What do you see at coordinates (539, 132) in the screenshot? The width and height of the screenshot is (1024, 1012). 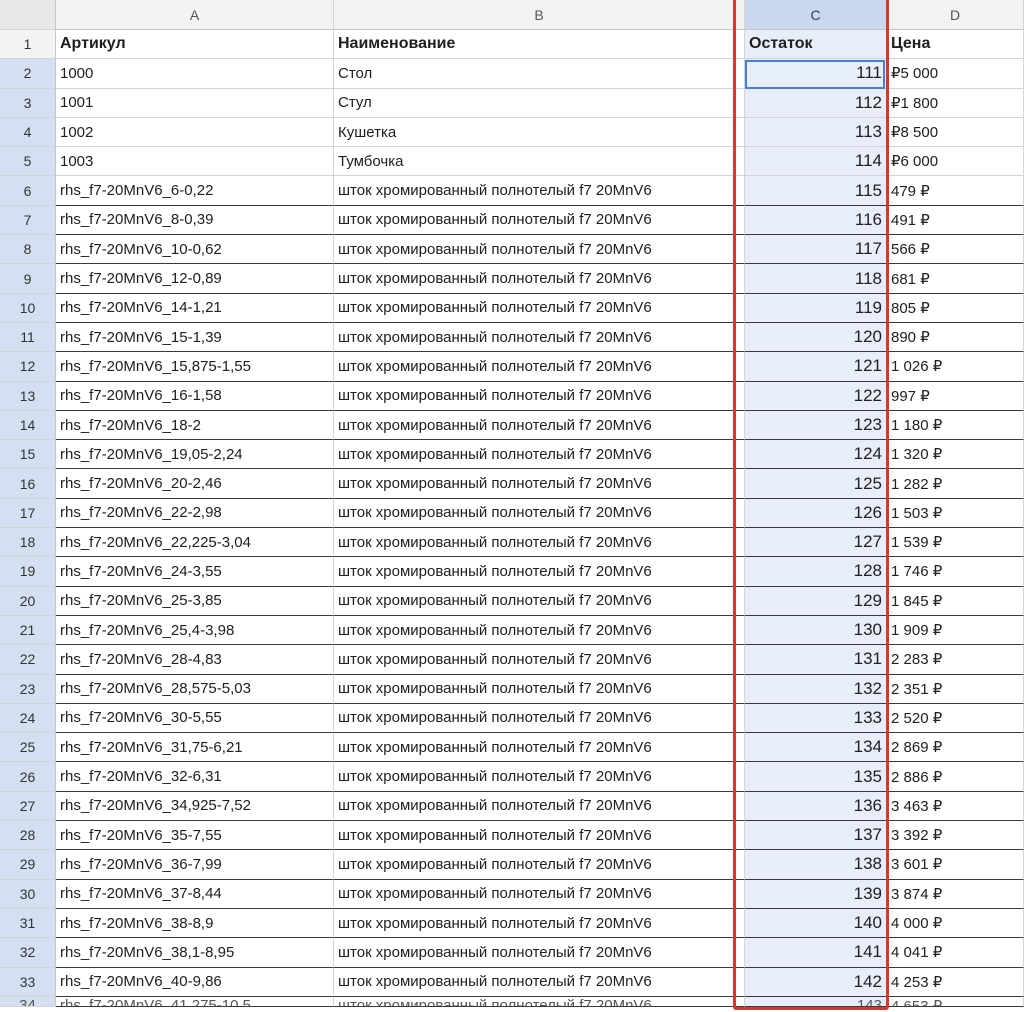 I see `cell-name: Кушетка` at bounding box center [539, 132].